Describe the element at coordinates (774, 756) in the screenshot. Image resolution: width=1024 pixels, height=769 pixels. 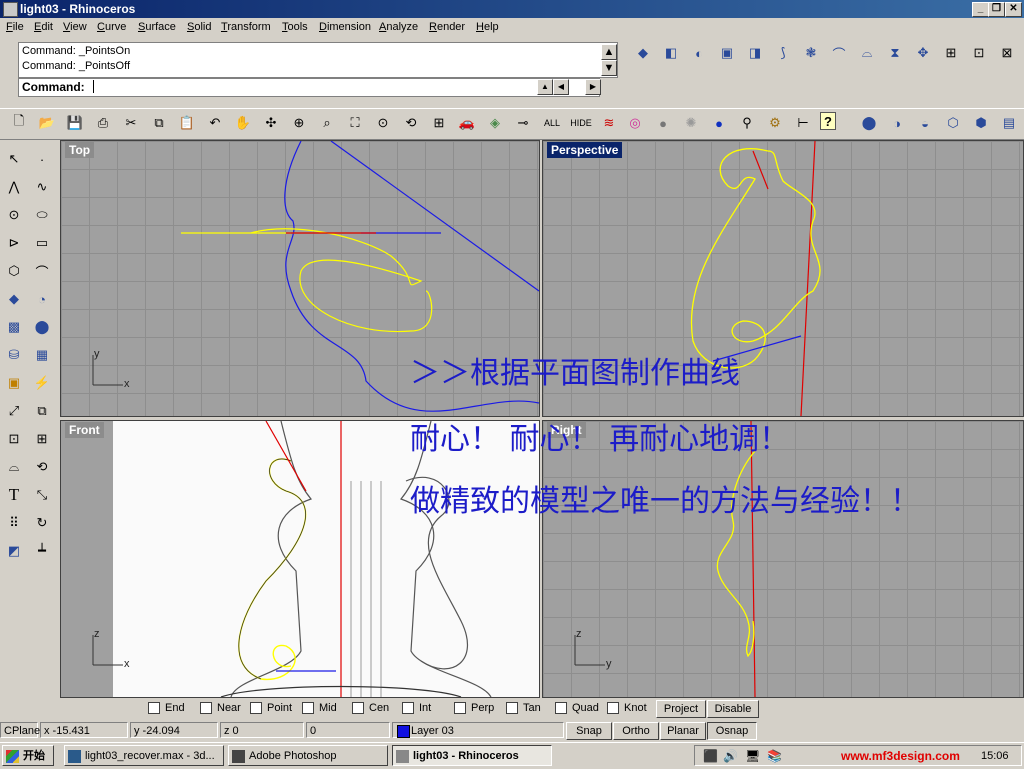
I see `tray-books-icon: 📚` at that location.